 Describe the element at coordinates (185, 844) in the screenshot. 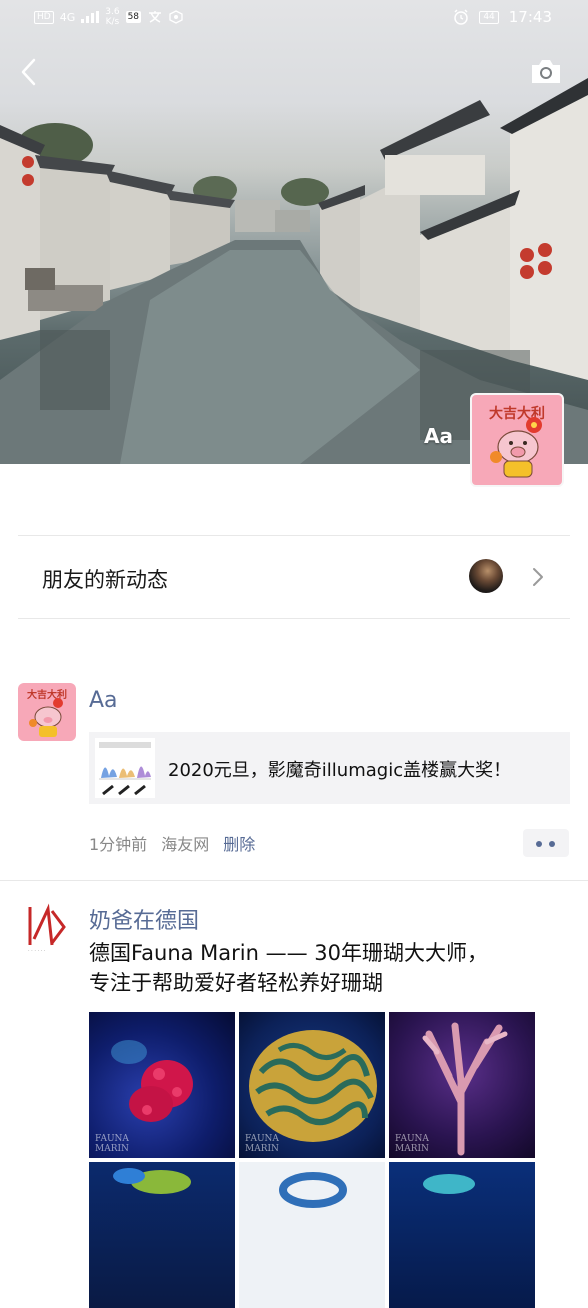

I see `post-source: 海友网` at that location.